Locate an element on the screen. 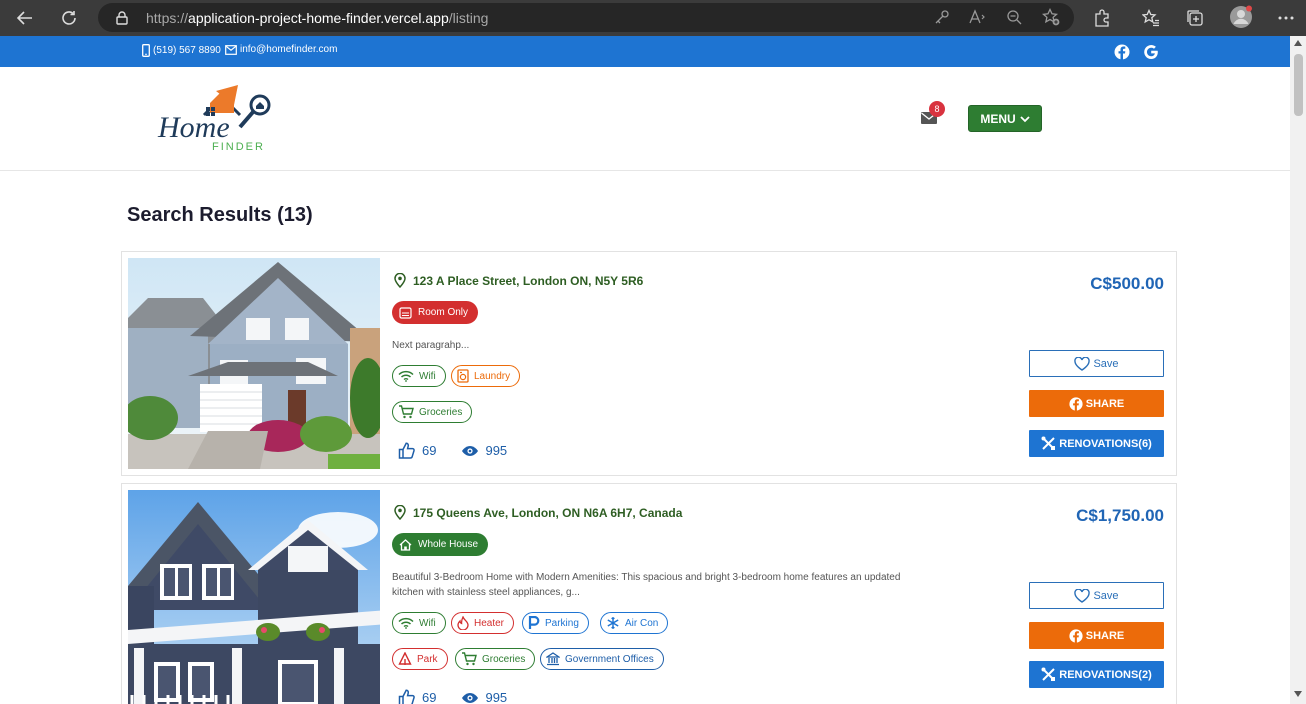 This screenshot has height=704, width=1306. amenity-chip: Parking is located at coordinates (555, 623).